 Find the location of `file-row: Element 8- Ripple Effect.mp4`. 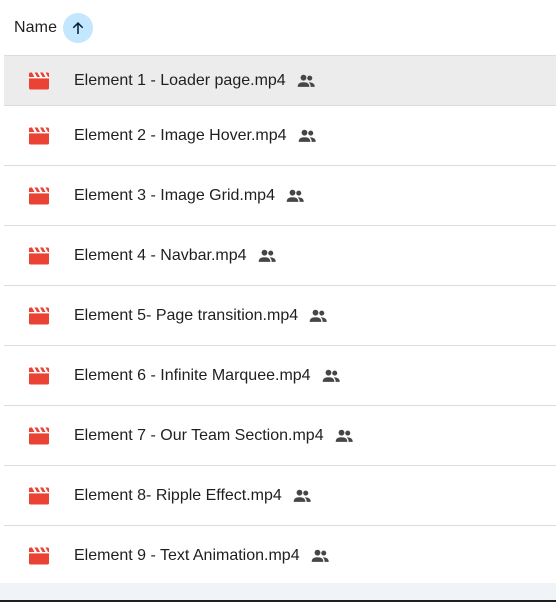

file-row: Element 8- Ripple Effect.mp4 is located at coordinates (280, 495).